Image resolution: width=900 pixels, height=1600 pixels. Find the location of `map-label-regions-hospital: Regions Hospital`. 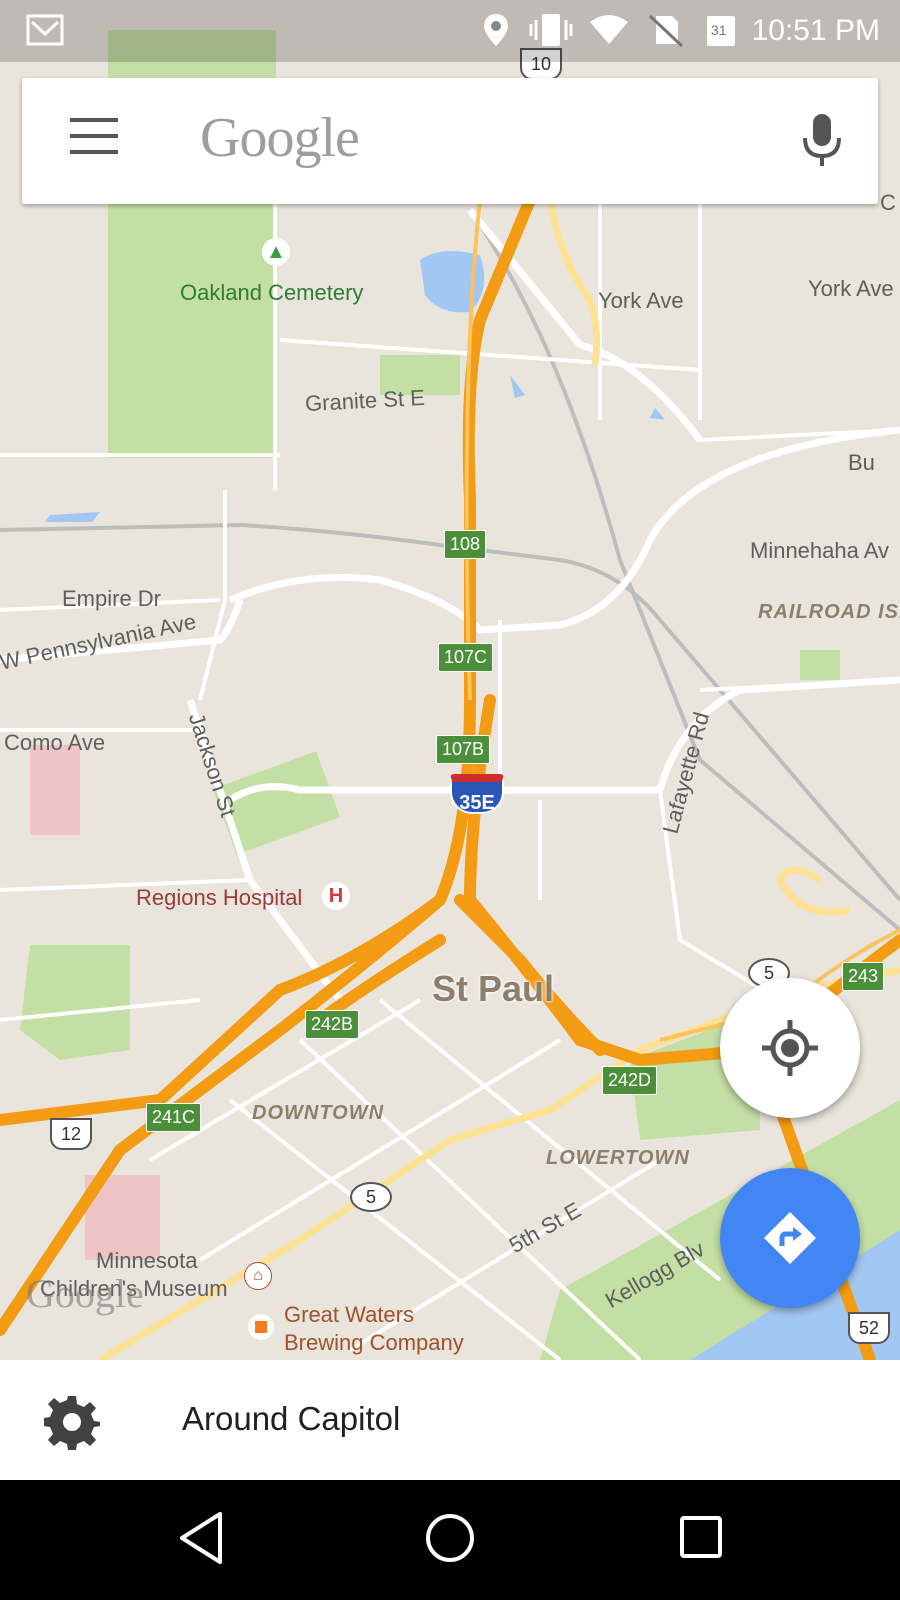

map-label-regions-hospital: Regions Hospital is located at coordinates (219, 898).